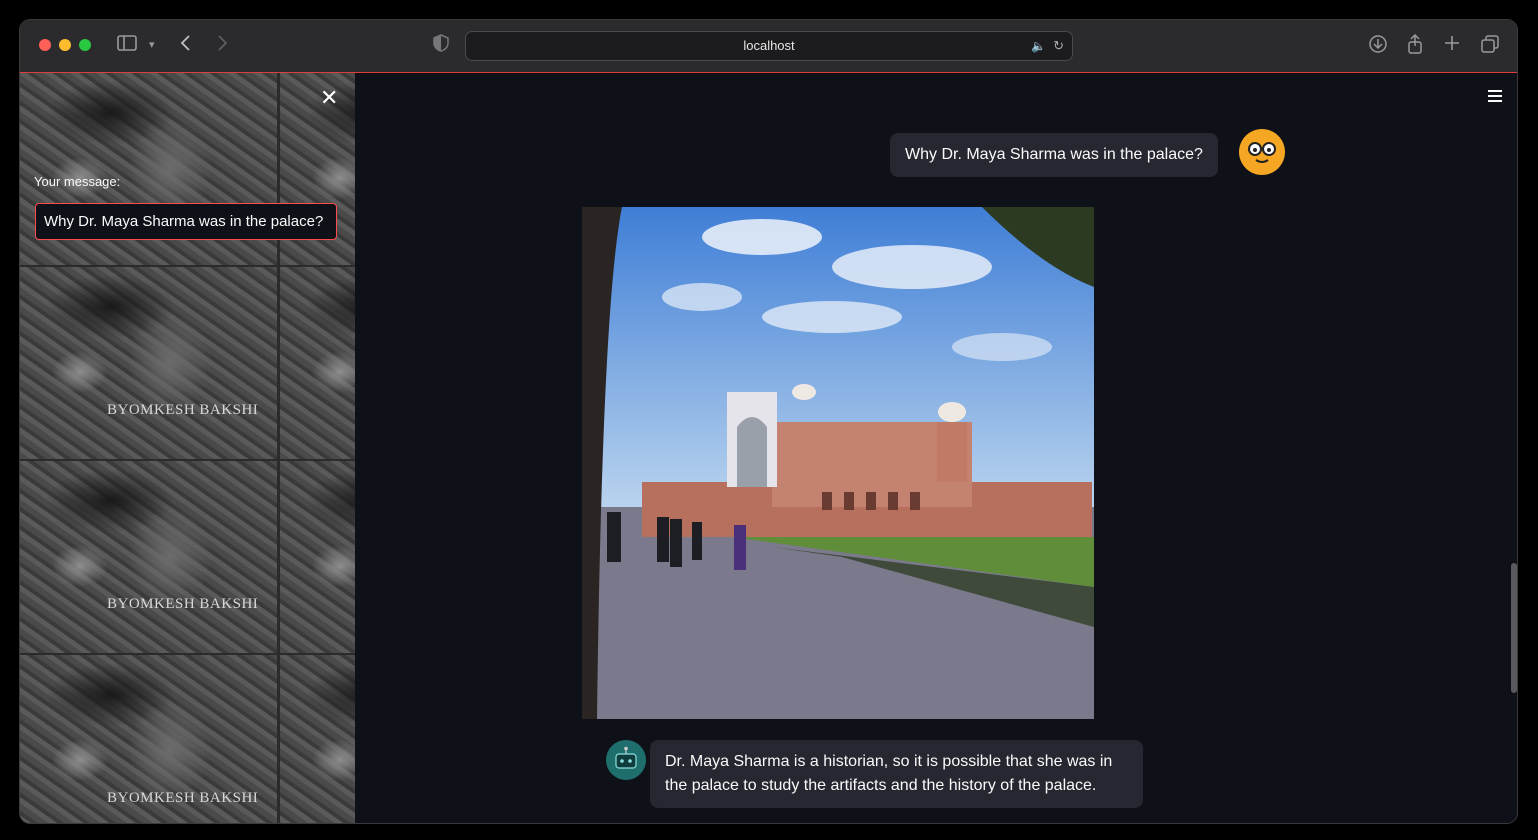  Describe the element at coordinates (85, 45) in the screenshot. I see `maximize-window-button` at that location.